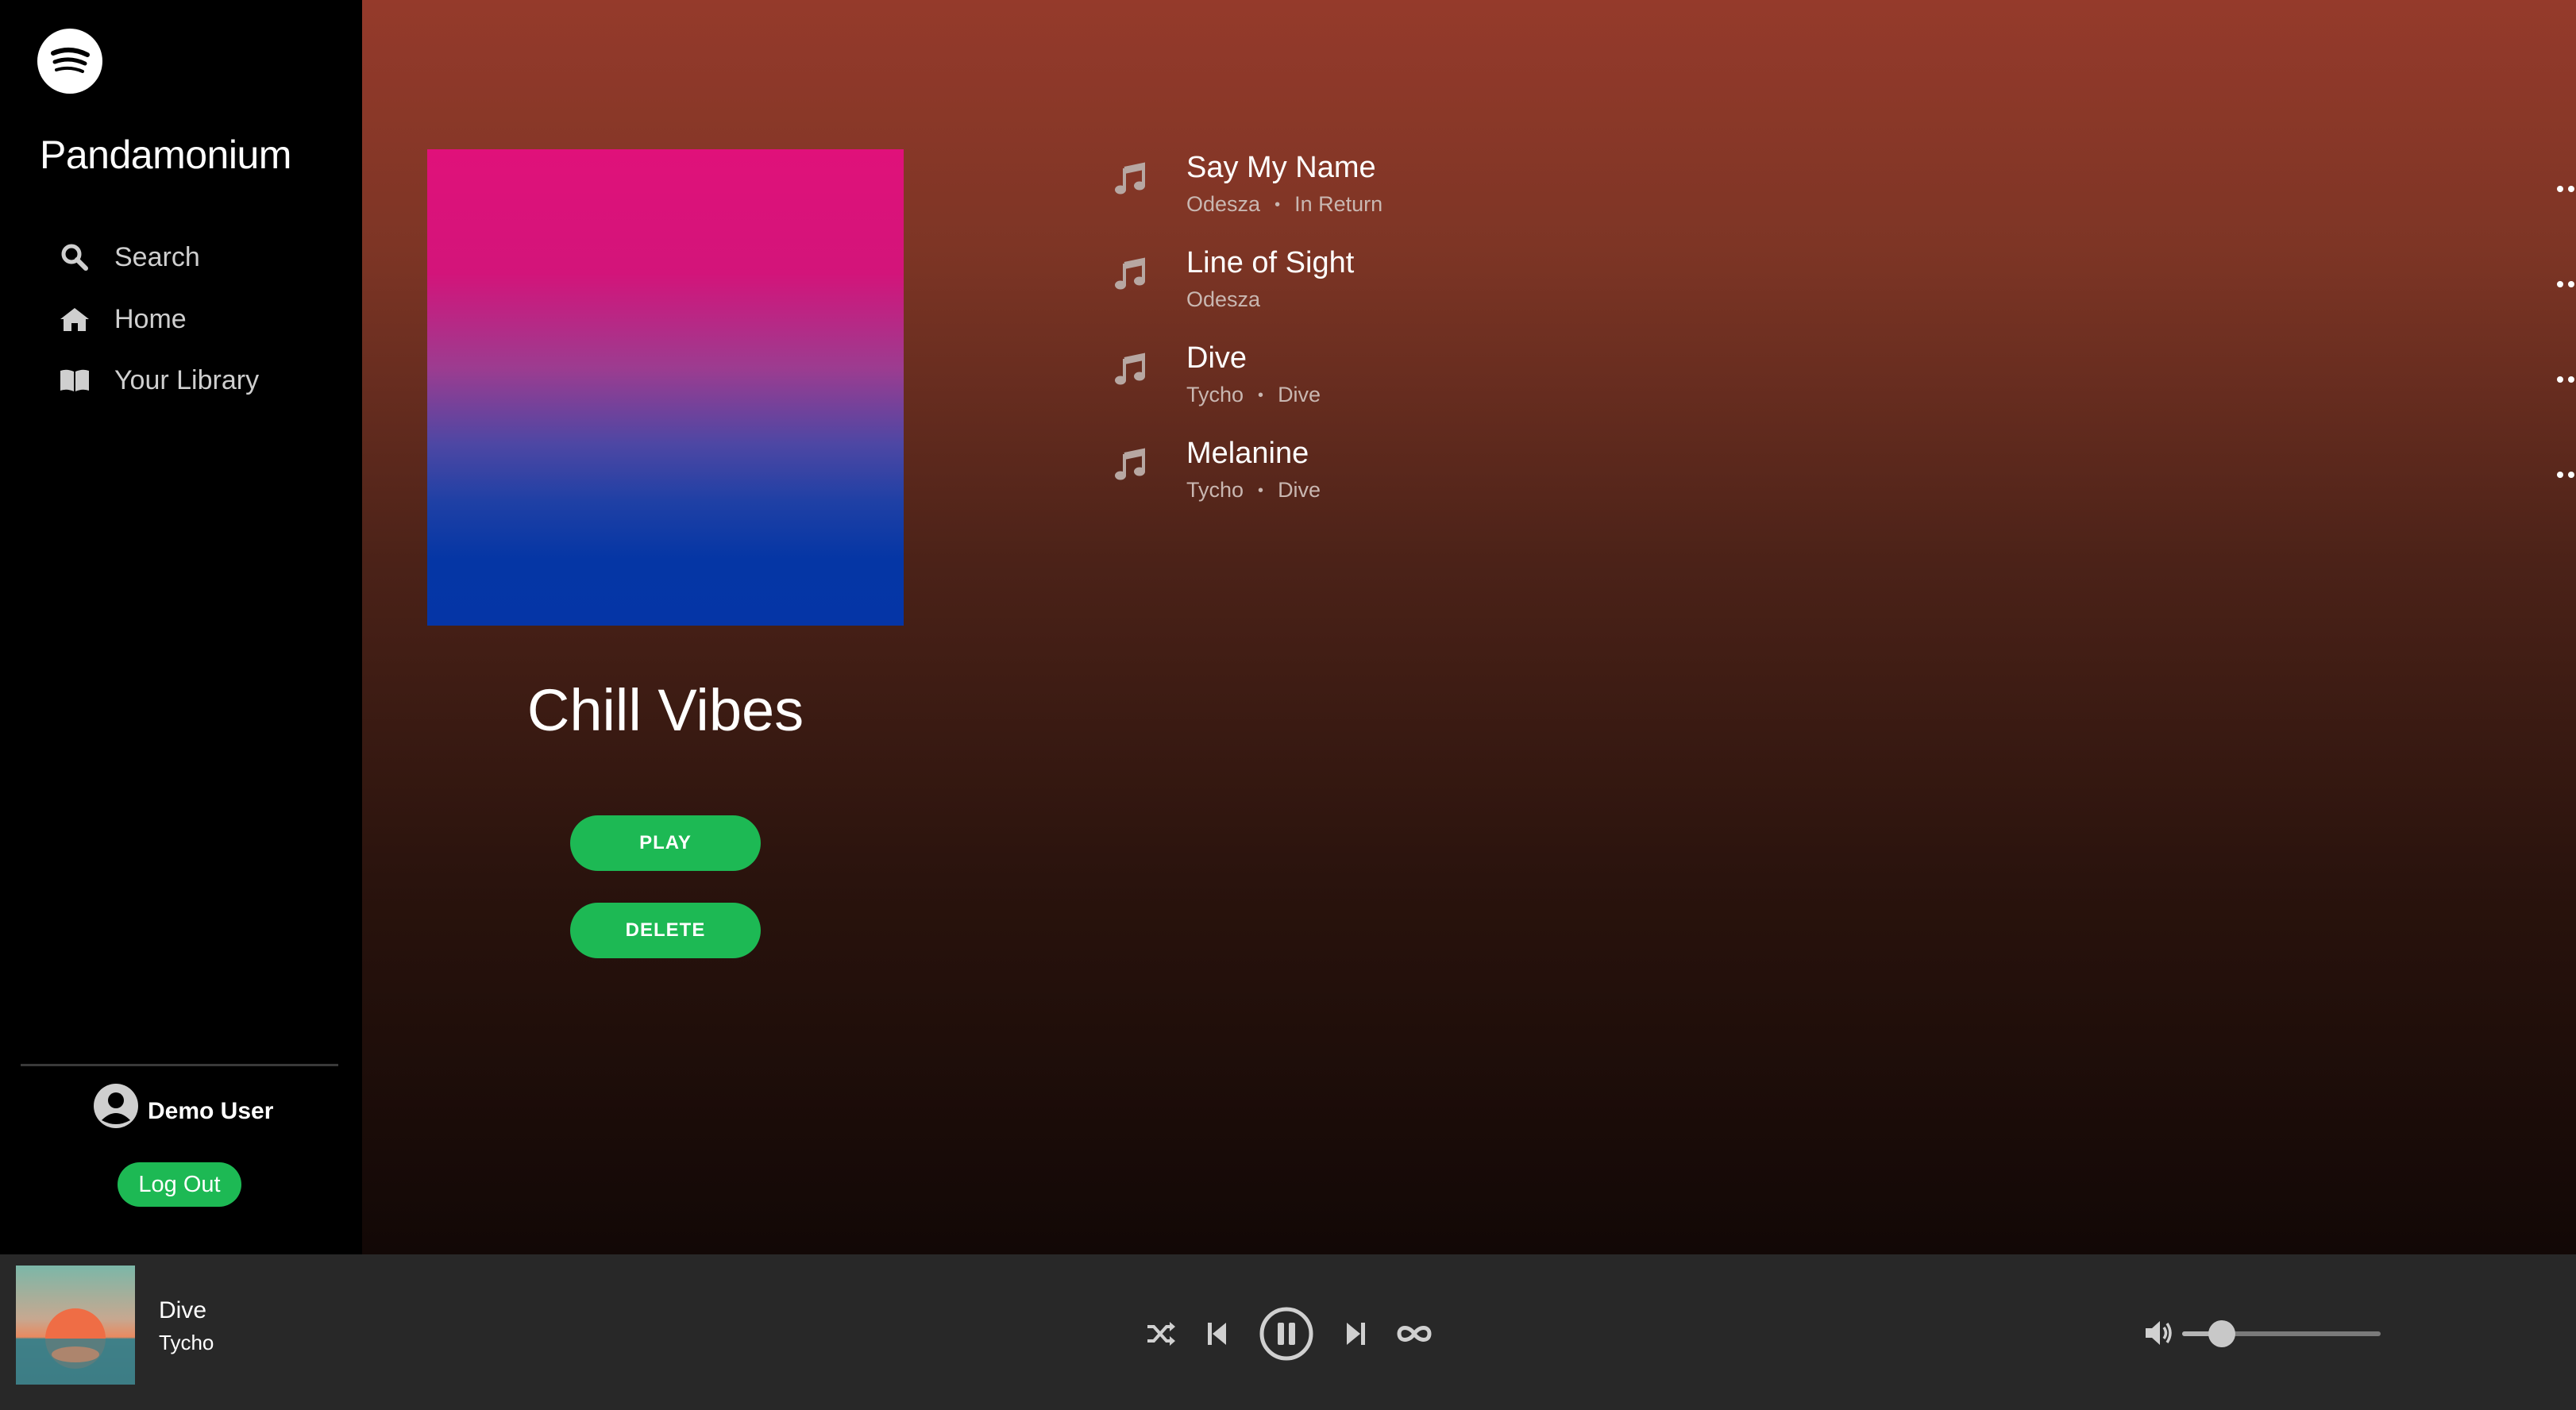 This screenshot has height=1410, width=2576. I want to click on logout-button: Log Out, so click(179, 1184).